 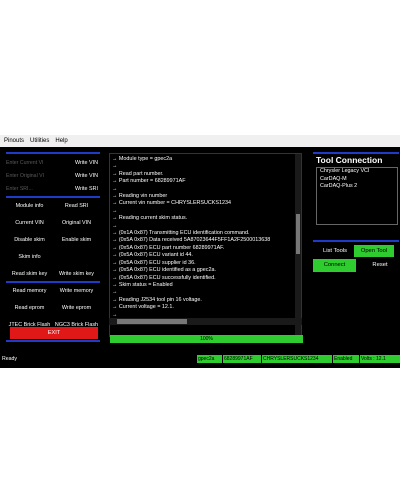 What do you see at coordinates (152, 255) in the screenshot?
I see `log-line: → (0x5A 0x87) ECU variant id 44.` at bounding box center [152, 255].